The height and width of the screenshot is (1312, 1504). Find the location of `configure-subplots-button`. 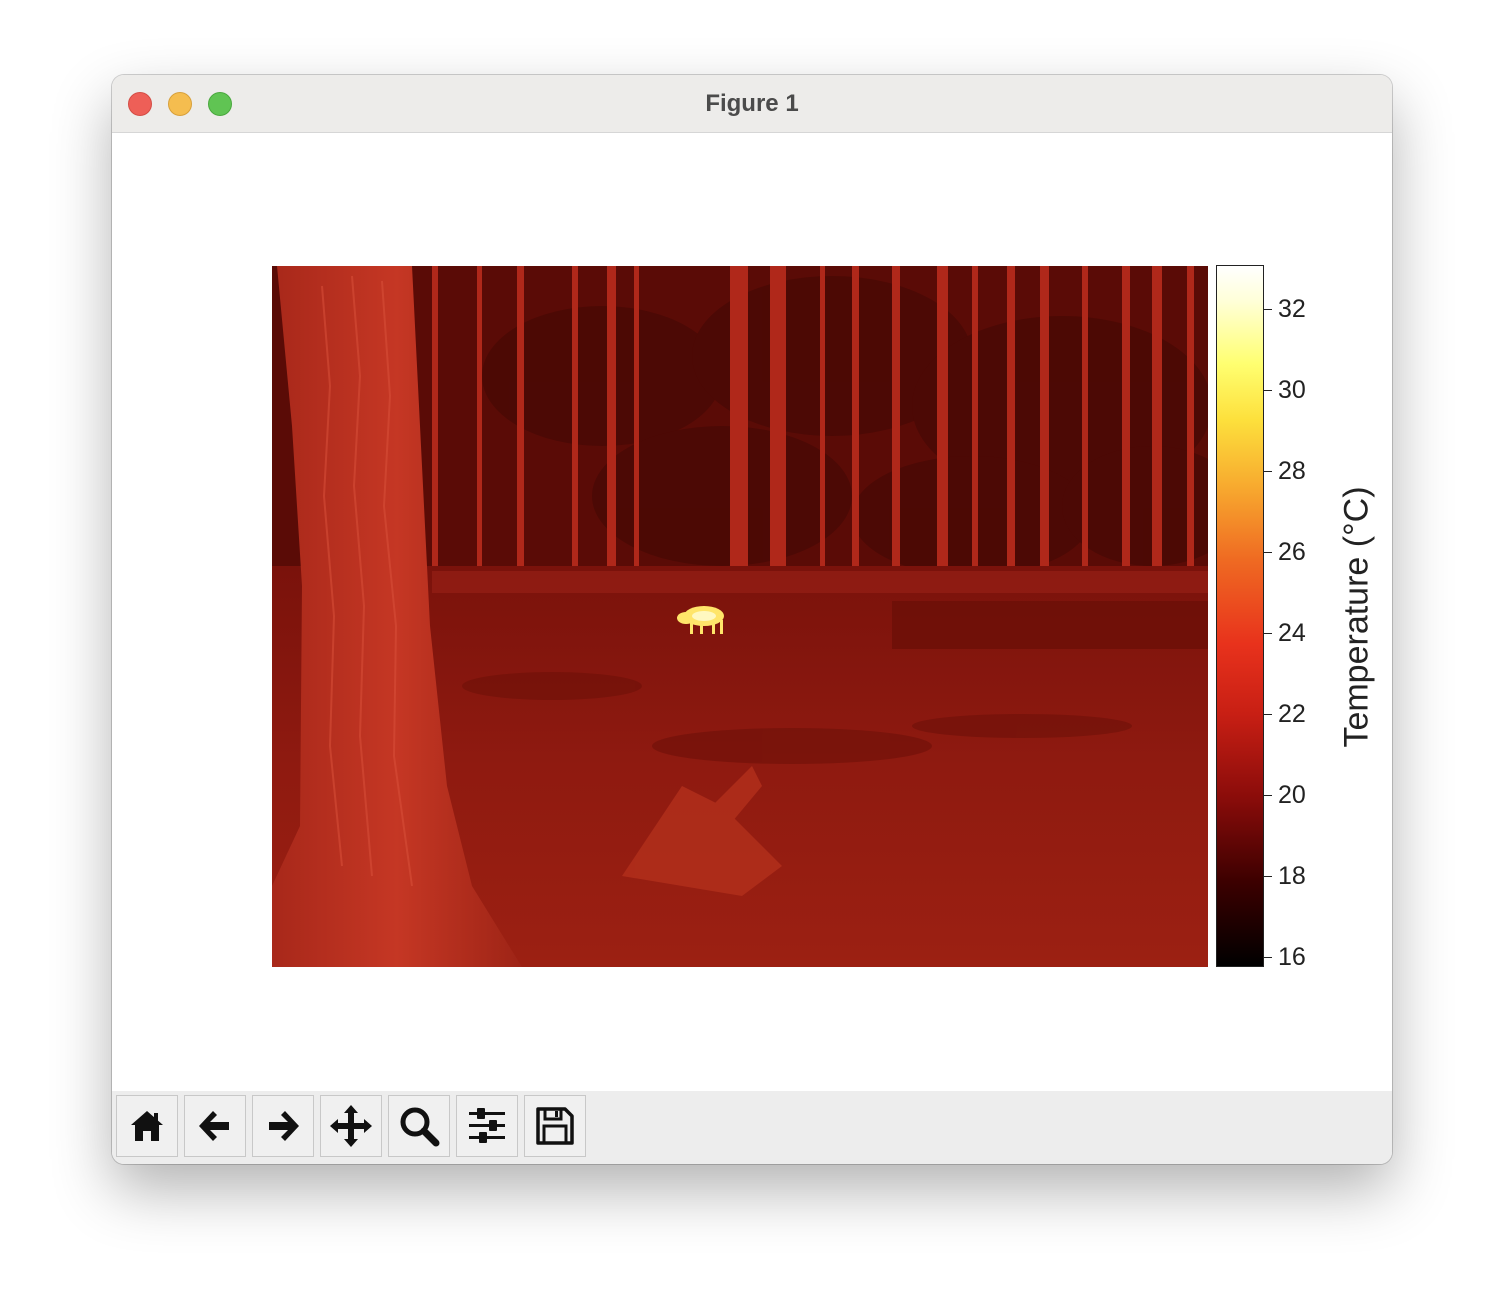

configure-subplots-button is located at coordinates (487, 1126).